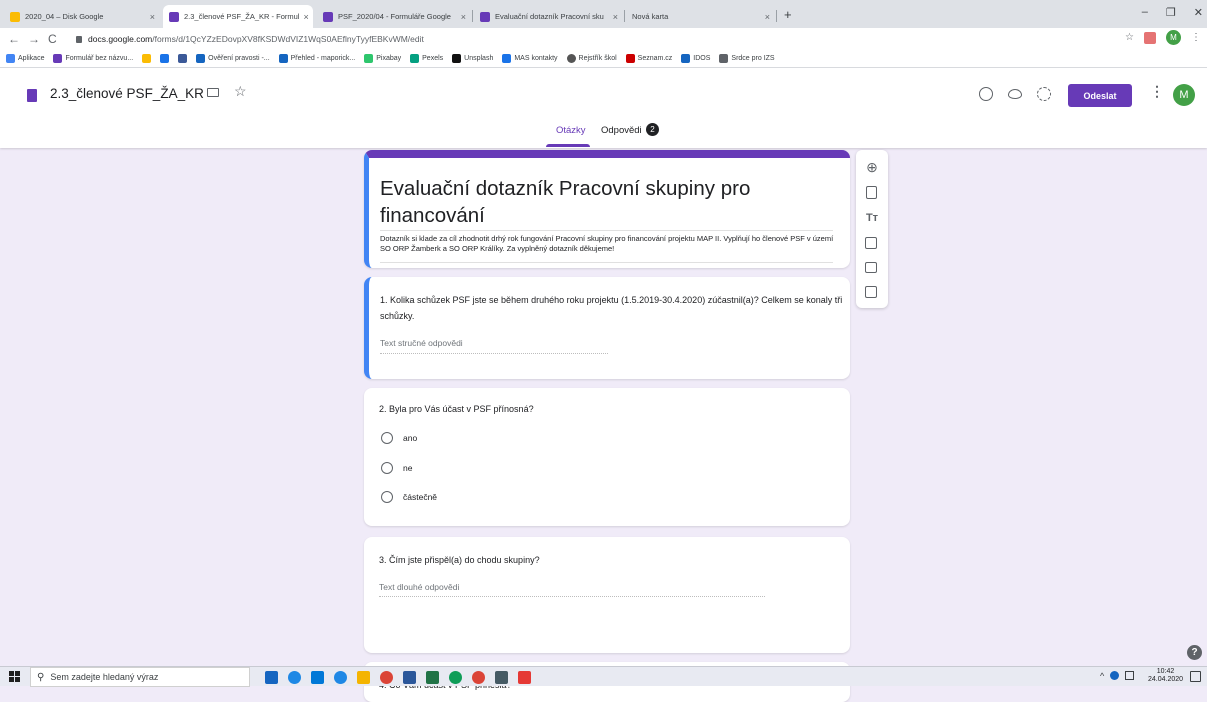 Image resolution: width=1207 pixels, height=702 pixels. Describe the element at coordinates (614, 409) in the screenshot. I see `question-text: 2. Byla pro Vás účast v PSF přínosná?` at that location.